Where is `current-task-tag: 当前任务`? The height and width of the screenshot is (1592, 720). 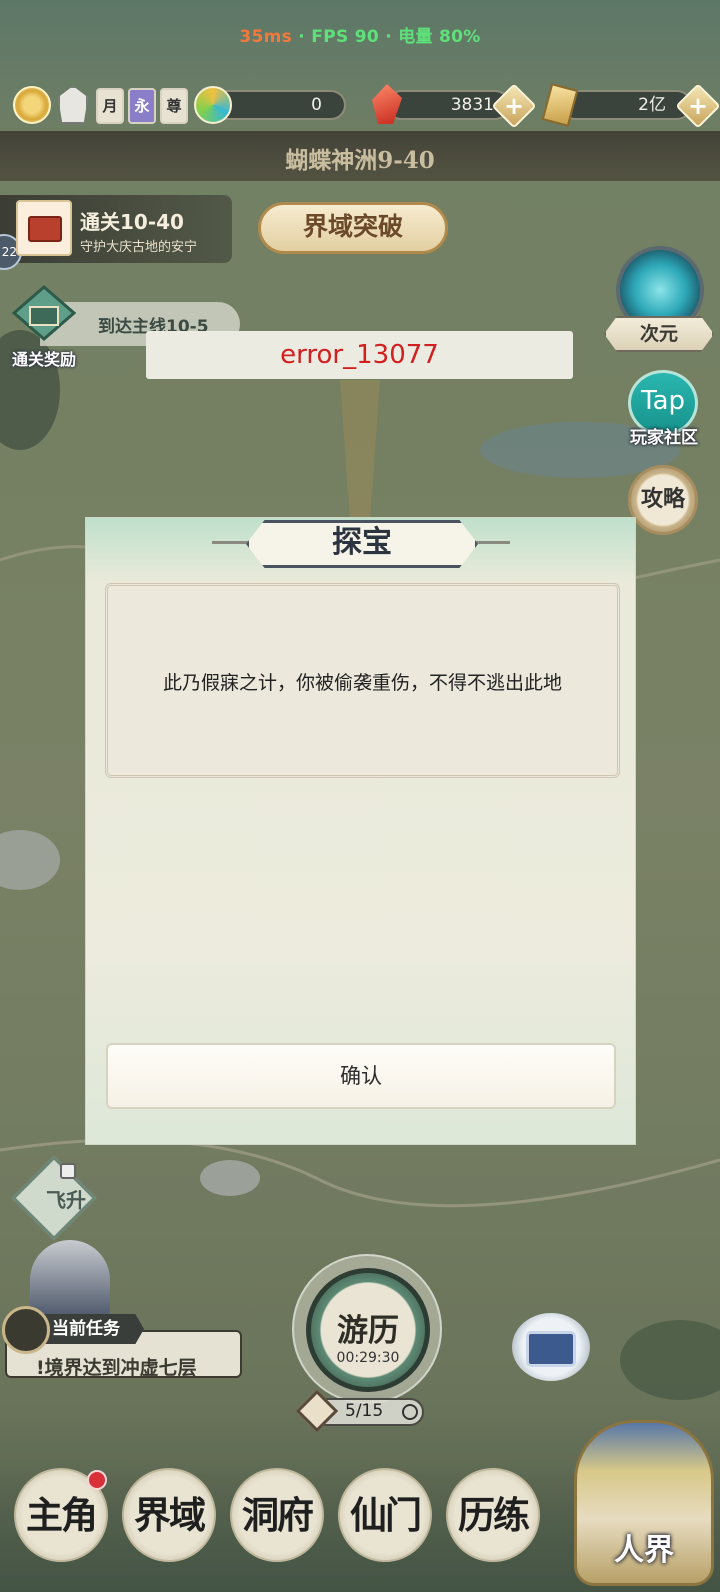
current-task-tag: 当前任务 is located at coordinates (90, 1329).